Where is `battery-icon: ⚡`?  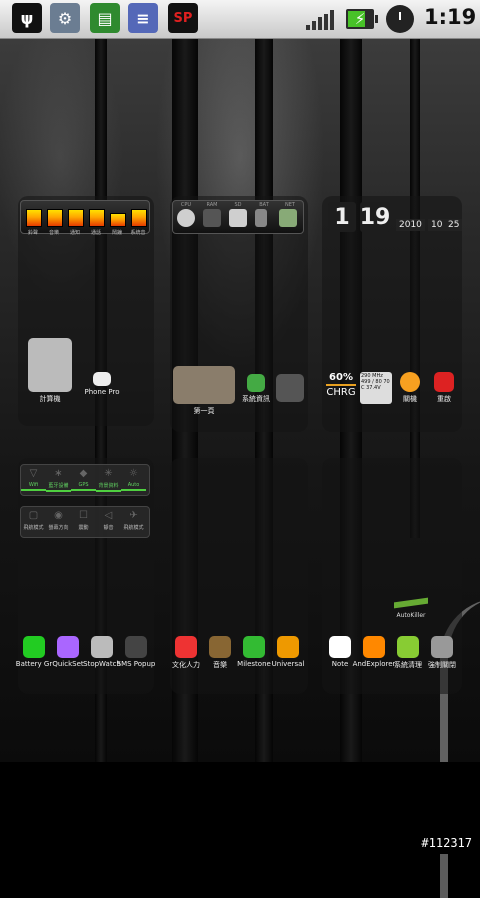
battery-icon: ⚡ is located at coordinates (362, 19).